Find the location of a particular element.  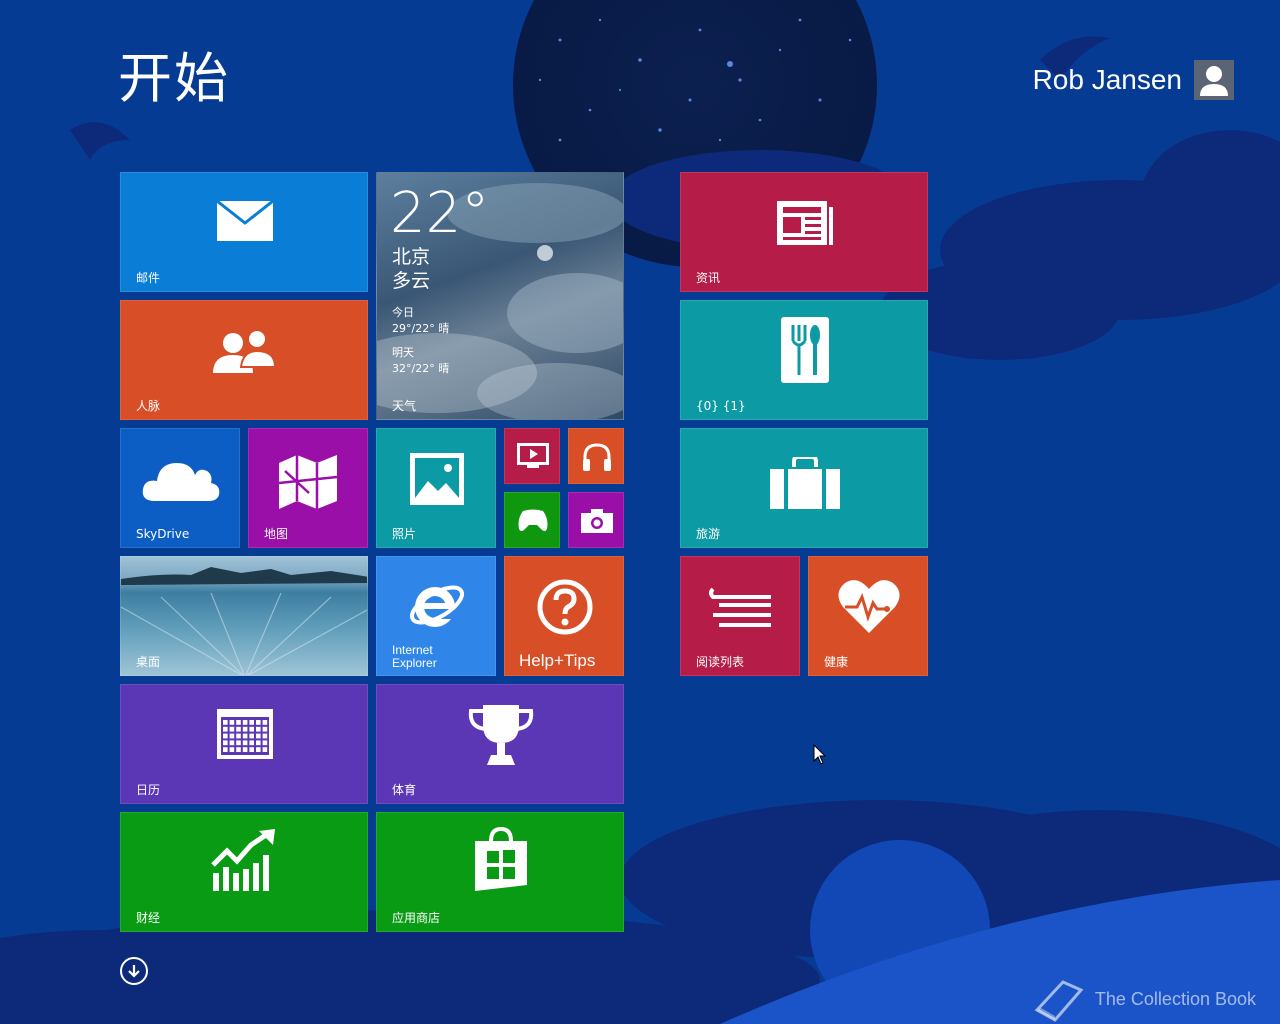

avatar is located at coordinates (1214, 80).